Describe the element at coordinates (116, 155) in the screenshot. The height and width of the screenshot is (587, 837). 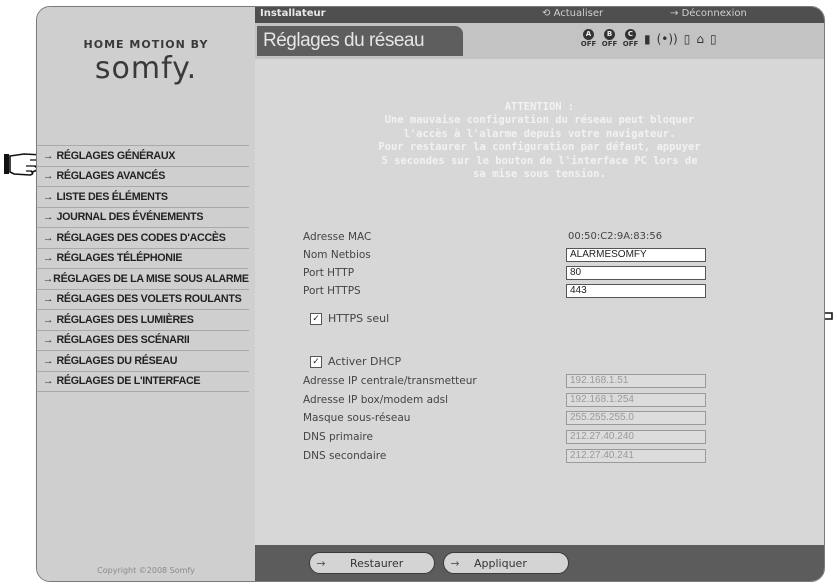
I see `sidebar-item-label: RÉGLAGES GÉNÉRAUX` at that location.